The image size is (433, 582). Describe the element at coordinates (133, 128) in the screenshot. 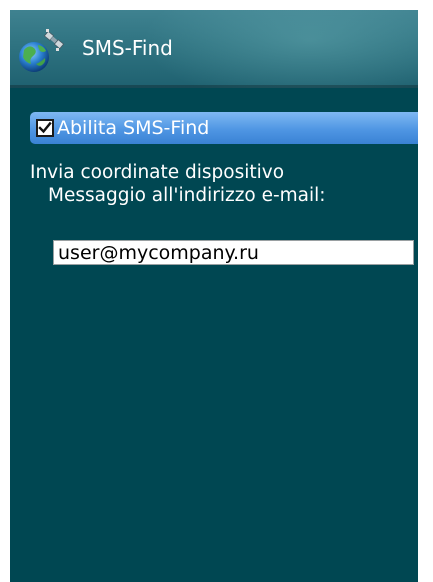

I see `enable-label: Abilita SMS-Find` at that location.